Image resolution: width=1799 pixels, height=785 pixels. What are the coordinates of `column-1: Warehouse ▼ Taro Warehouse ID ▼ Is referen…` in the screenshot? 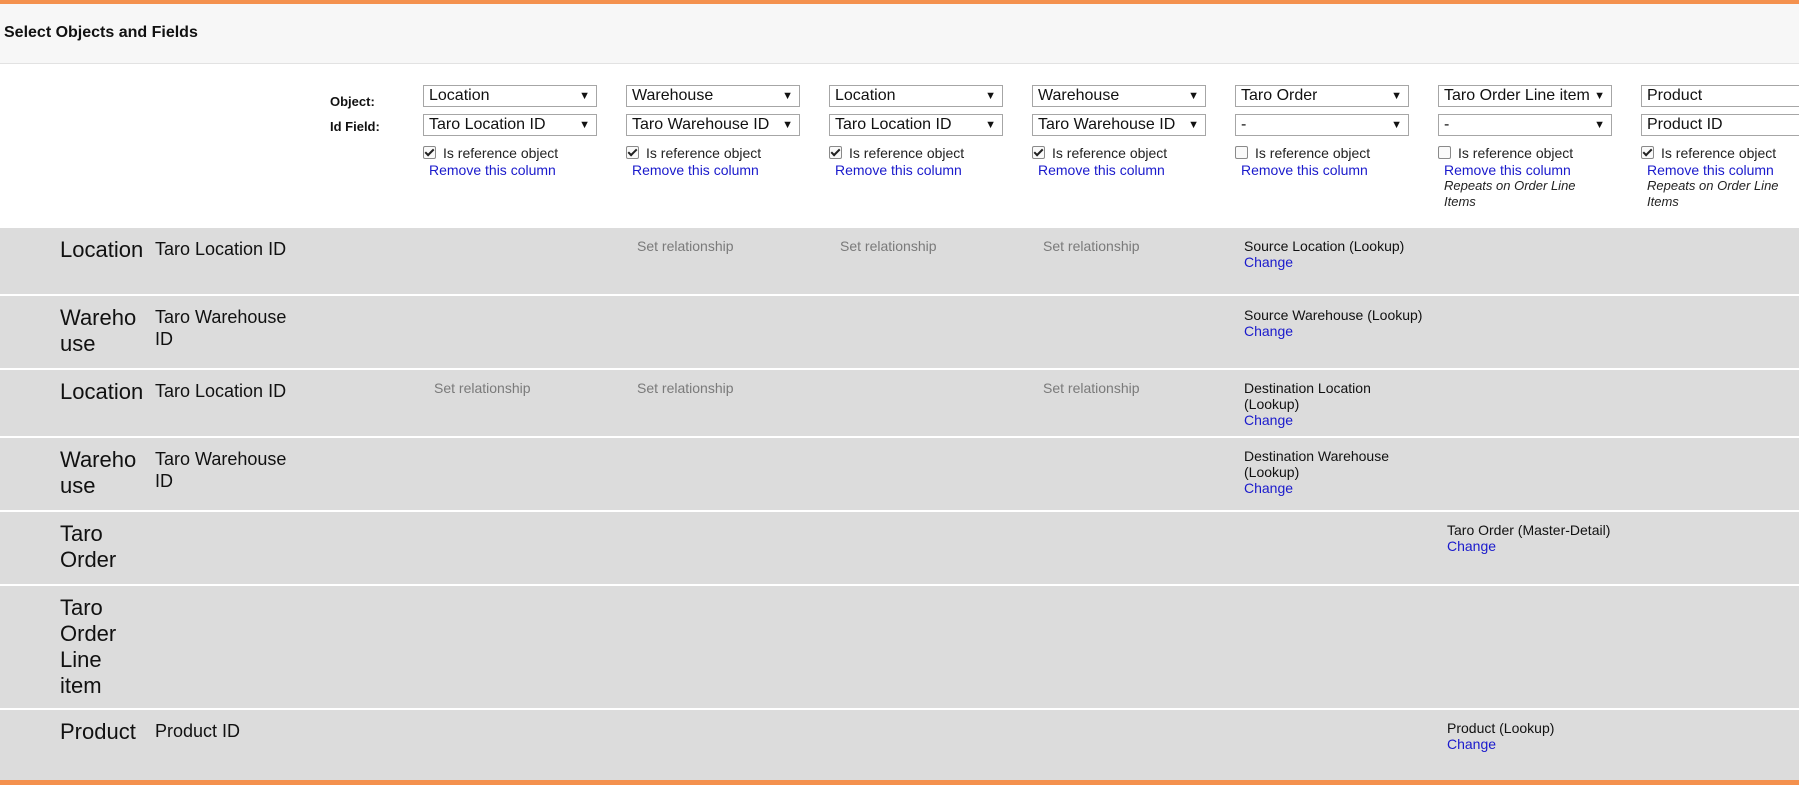 It's located at (714, 131).